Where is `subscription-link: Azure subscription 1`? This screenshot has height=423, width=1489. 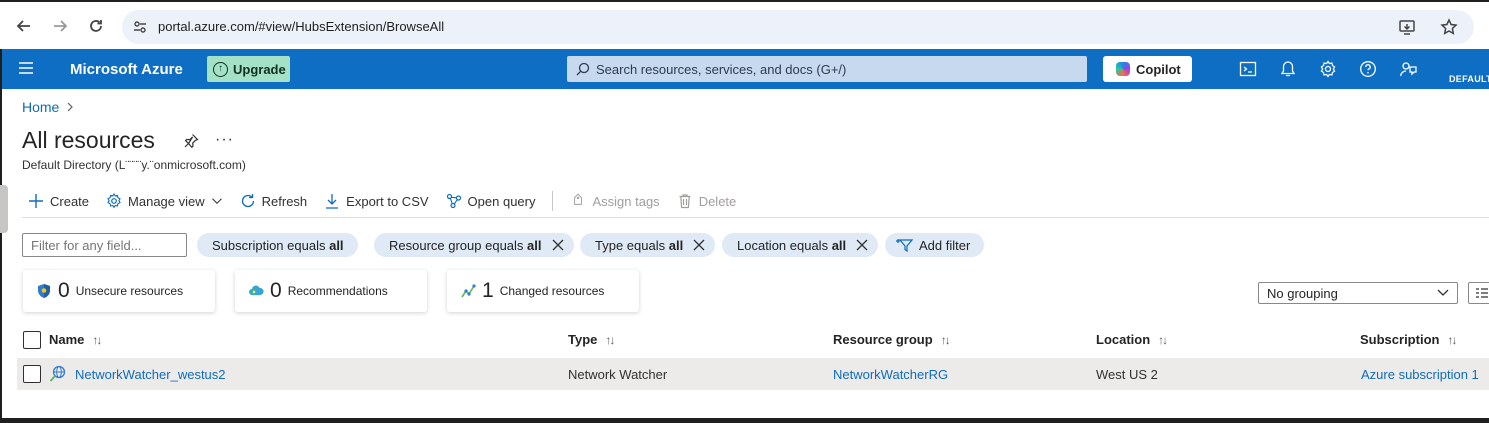 subscription-link: Azure subscription 1 is located at coordinates (1420, 374).